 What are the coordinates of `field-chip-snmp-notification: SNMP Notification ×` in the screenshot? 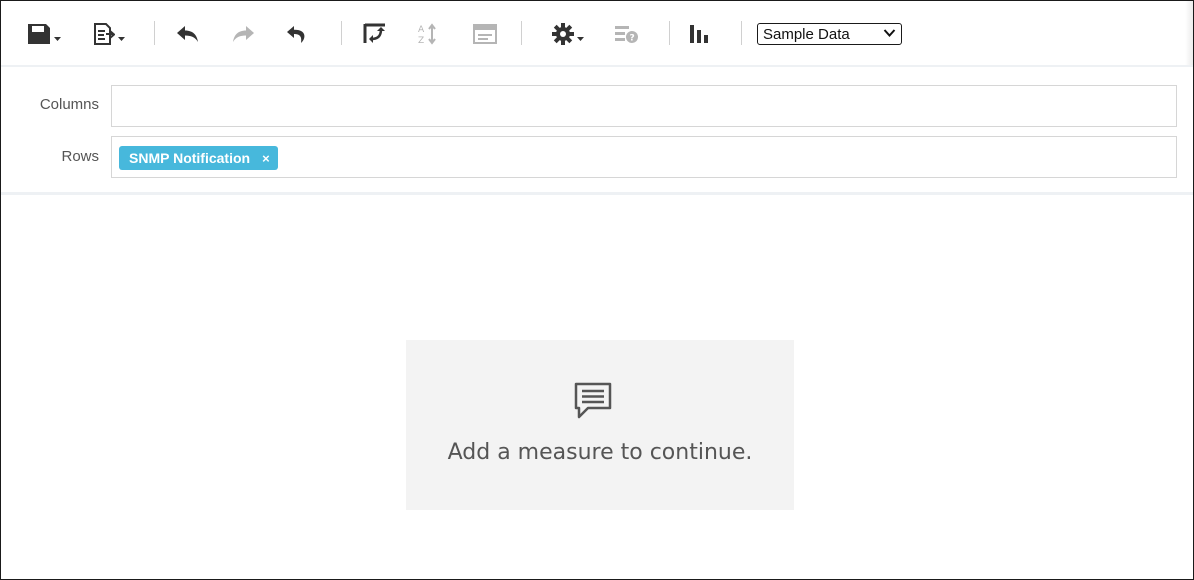 It's located at (198, 158).